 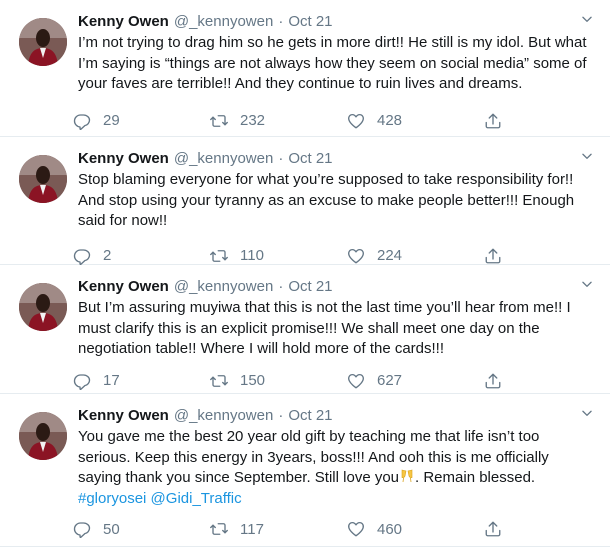 I want to click on retweet-button: 150, so click(x=278, y=381).